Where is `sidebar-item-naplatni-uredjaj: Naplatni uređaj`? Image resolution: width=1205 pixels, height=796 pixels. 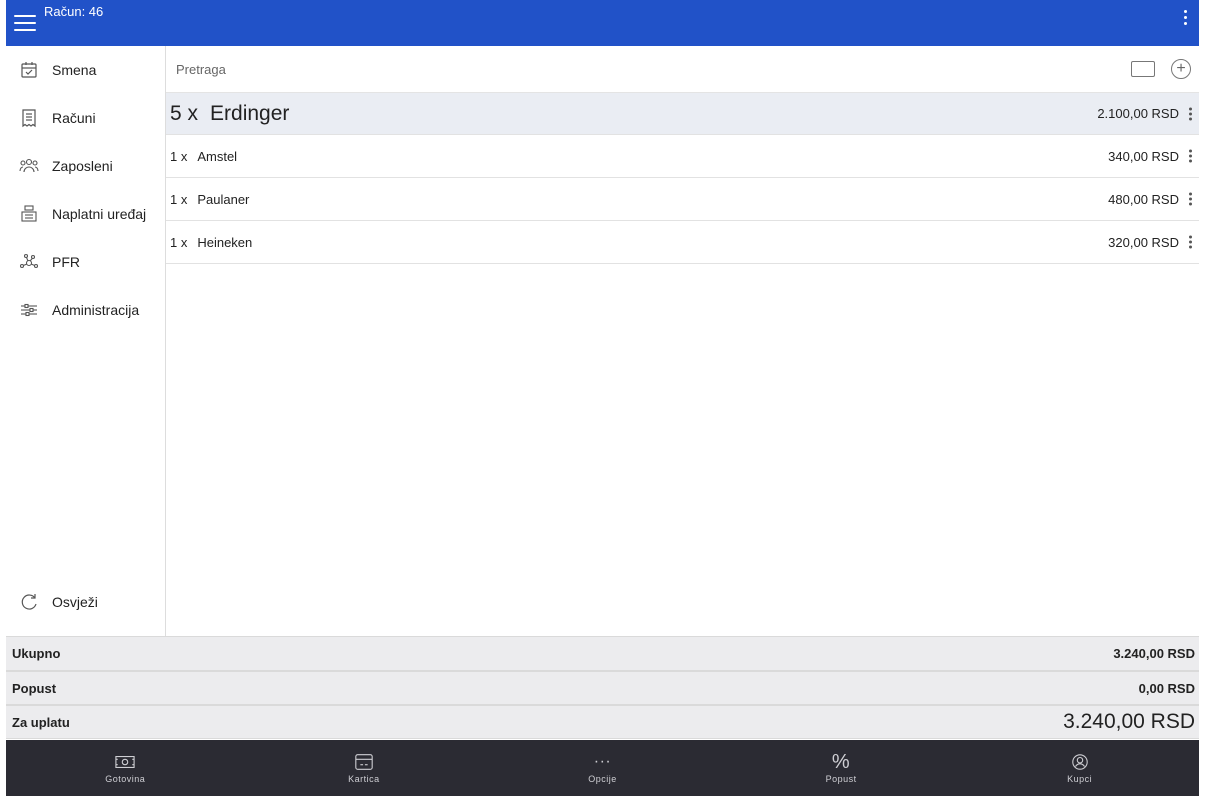 sidebar-item-naplatni-uredjaj: Naplatni uređaj is located at coordinates (85, 214).